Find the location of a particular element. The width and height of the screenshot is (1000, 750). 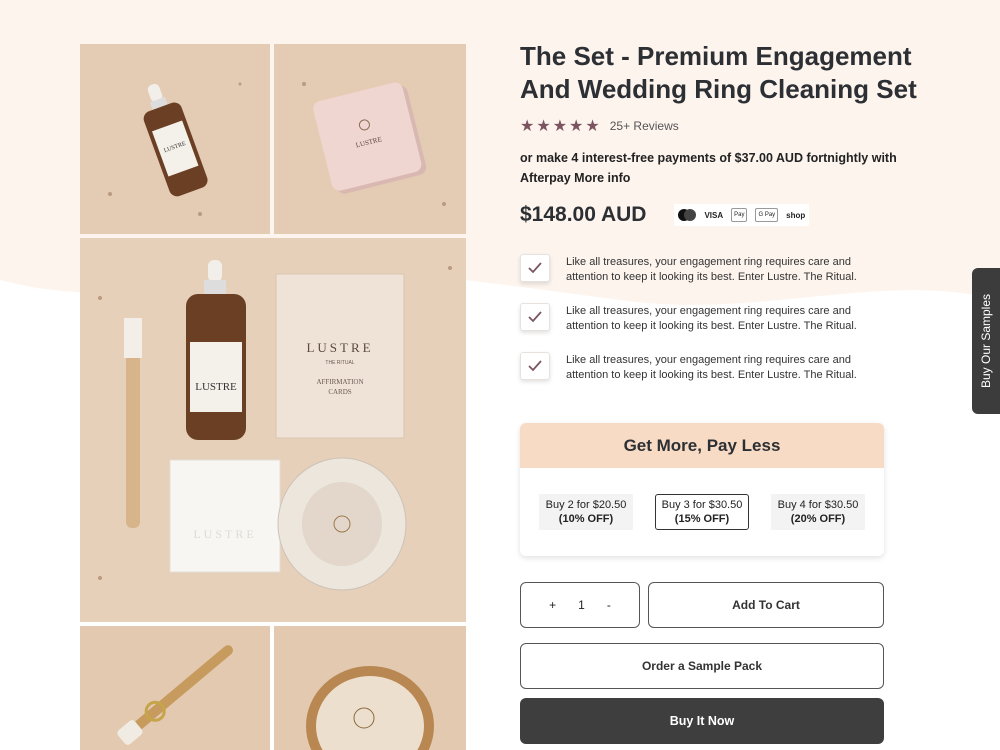

cart-row: + 1 - Add To Cart is located at coordinates (702, 605).